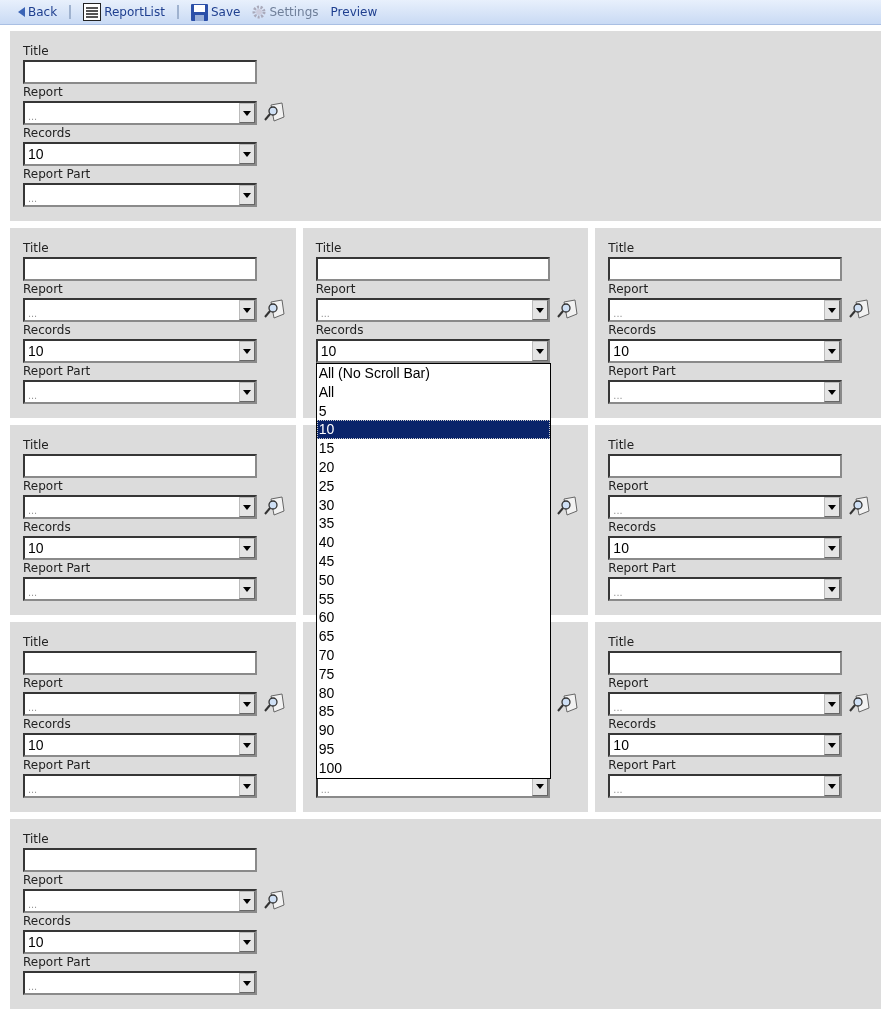 Image resolution: width=881 pixels, height=1009 pixels. Describe the element at coordinates (354, 12) in the screenshot. I see `toolbar-button: Preview` at that location.